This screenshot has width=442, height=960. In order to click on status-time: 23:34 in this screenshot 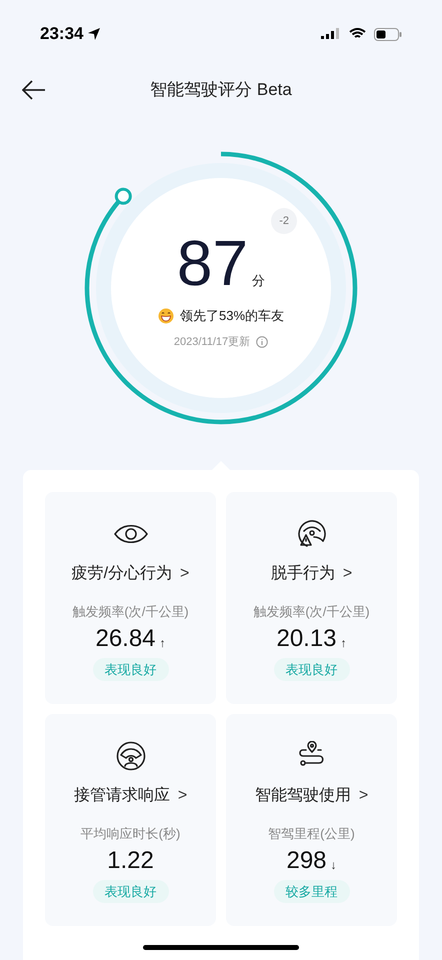, I will do `click(62, 34)`.